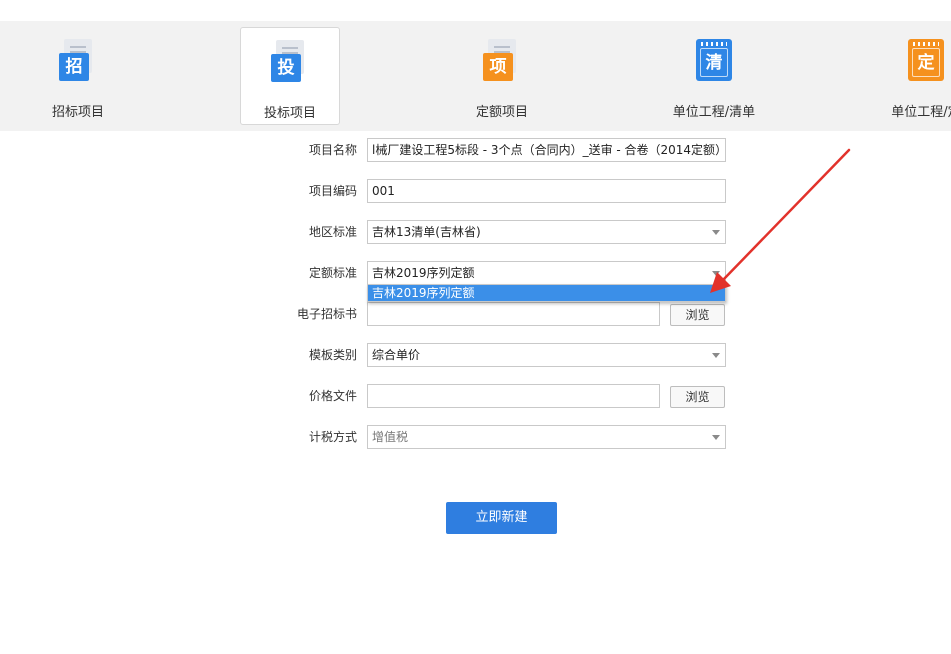 The height and width of the screenshot is (654, 951). Describe the element at coordinates (546, 191) in the screenshot. I see `project-code-input: 001` at that location.